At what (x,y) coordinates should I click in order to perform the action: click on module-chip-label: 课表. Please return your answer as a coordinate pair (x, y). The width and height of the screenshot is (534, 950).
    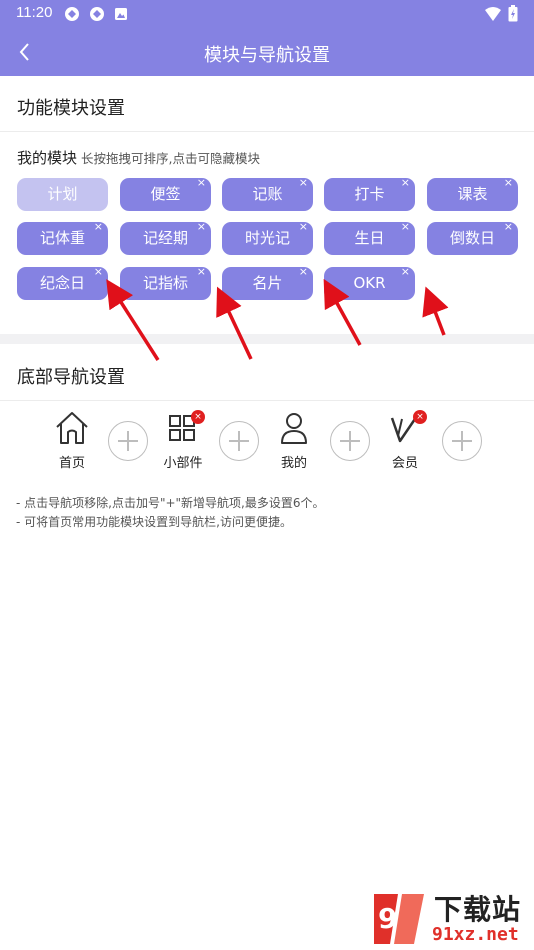
    Looking at the image, I should click on (472, 194).